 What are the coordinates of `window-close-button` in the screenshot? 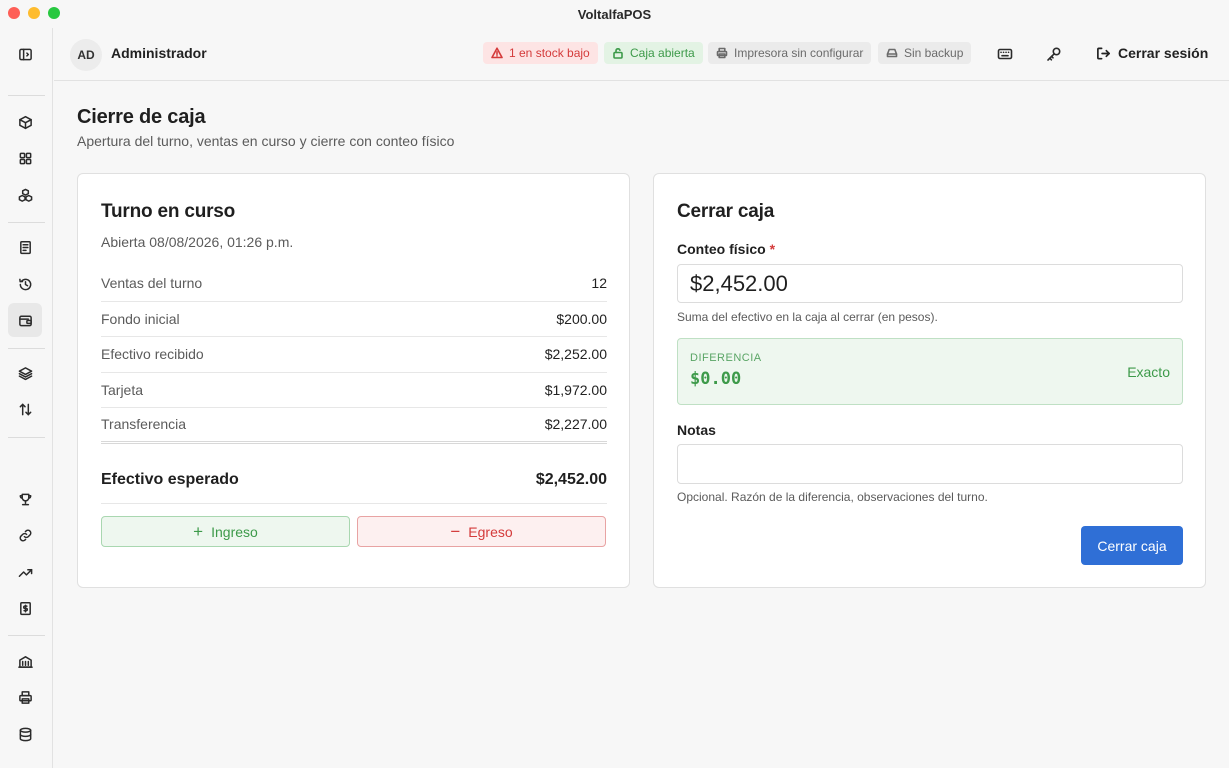 It's located at (14, 13).